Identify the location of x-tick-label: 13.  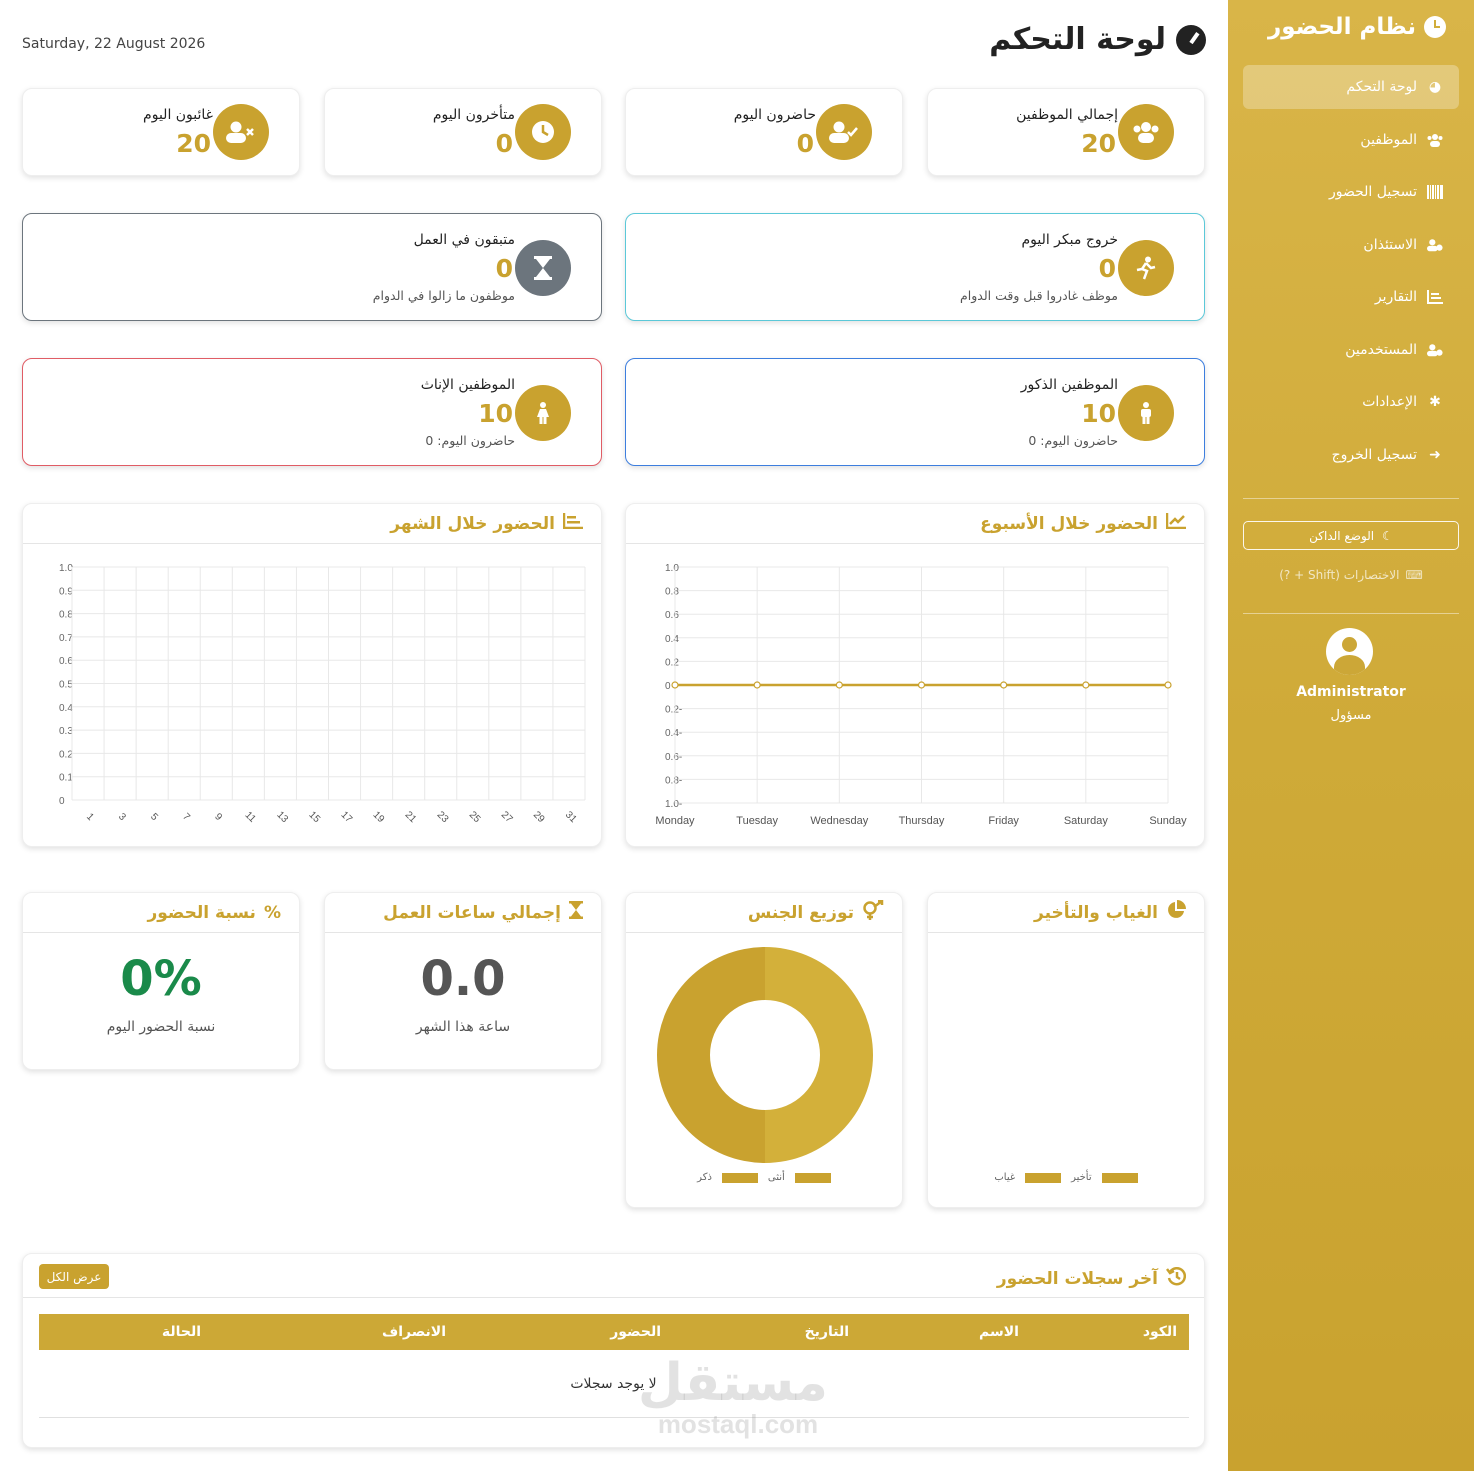
(282, 817).